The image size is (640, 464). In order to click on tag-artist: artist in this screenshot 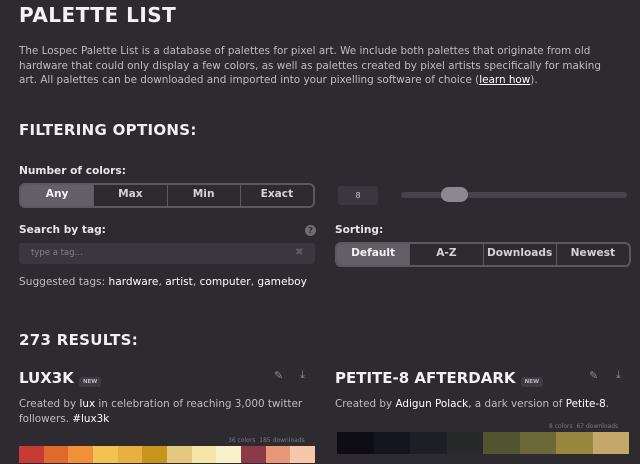, I will do `click(179, 282)`.